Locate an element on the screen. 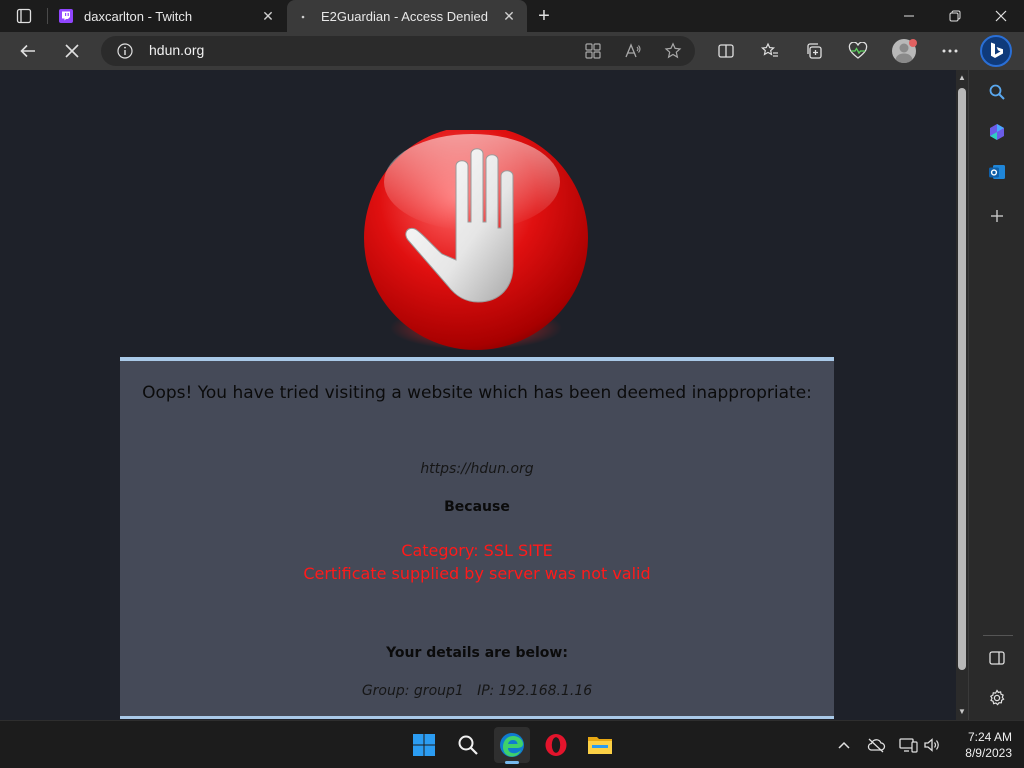  sidebar-add-button is located at coordinates (997, 216).